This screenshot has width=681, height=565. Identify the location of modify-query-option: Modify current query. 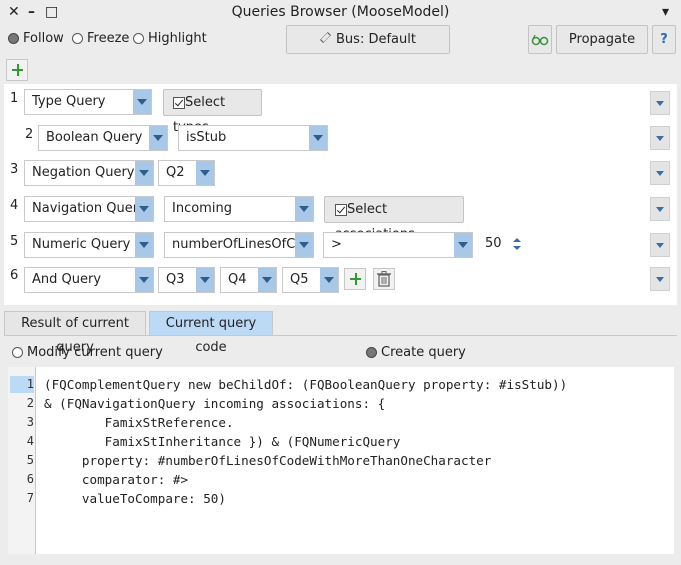
(87, 352).